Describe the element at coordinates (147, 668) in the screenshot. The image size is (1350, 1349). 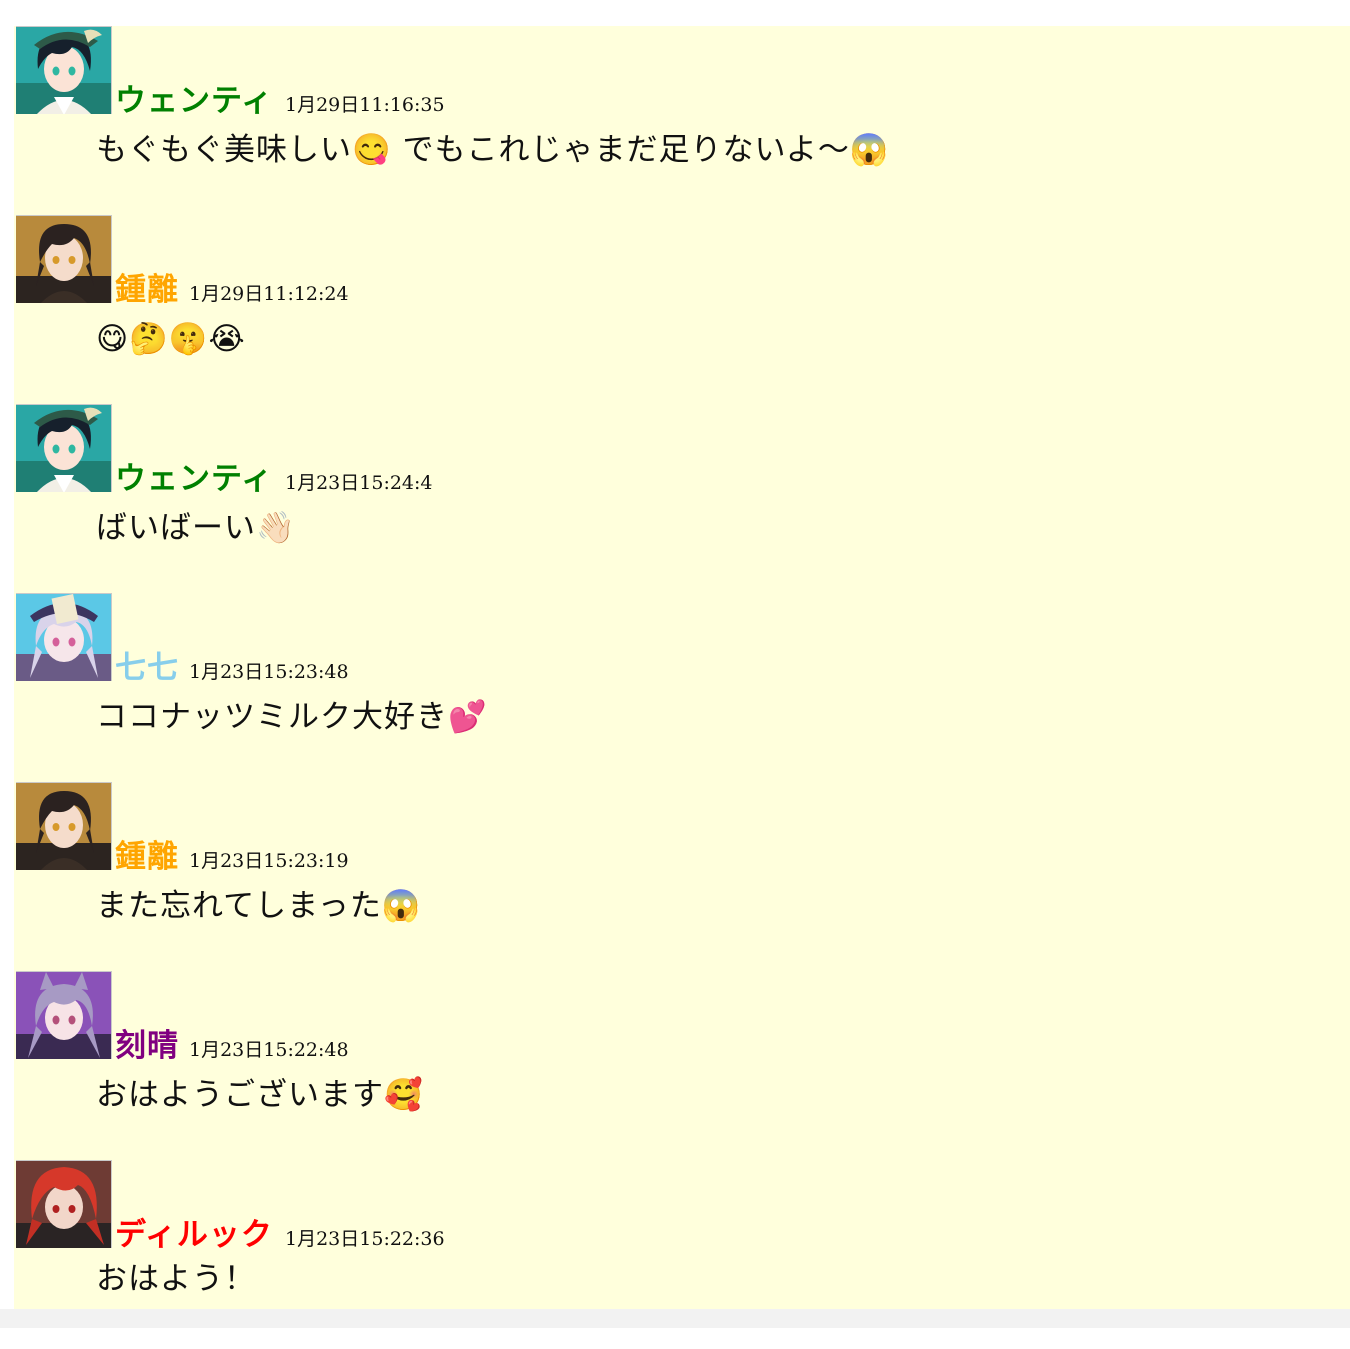
I see `sender-name: 七七` at that location.